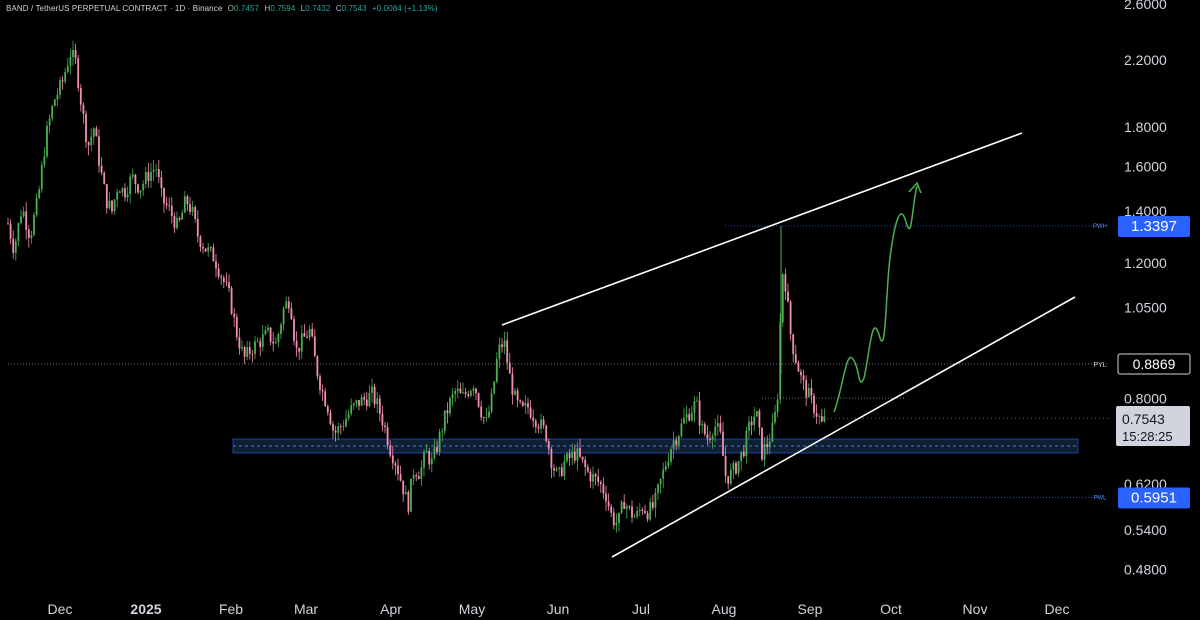  What do you see at coordinates (1100, 499) in the screenshot?
I see `price-tag: PWL` at bounding box center [1100, 499].